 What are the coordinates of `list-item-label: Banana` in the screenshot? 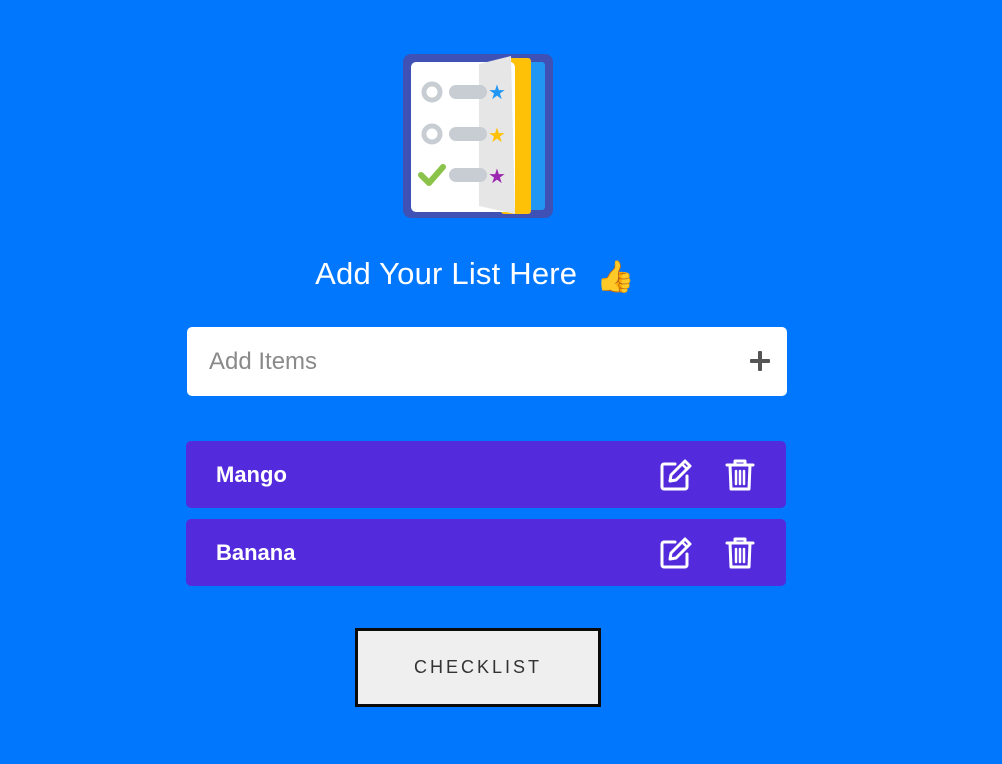 It's located at (256, 552).